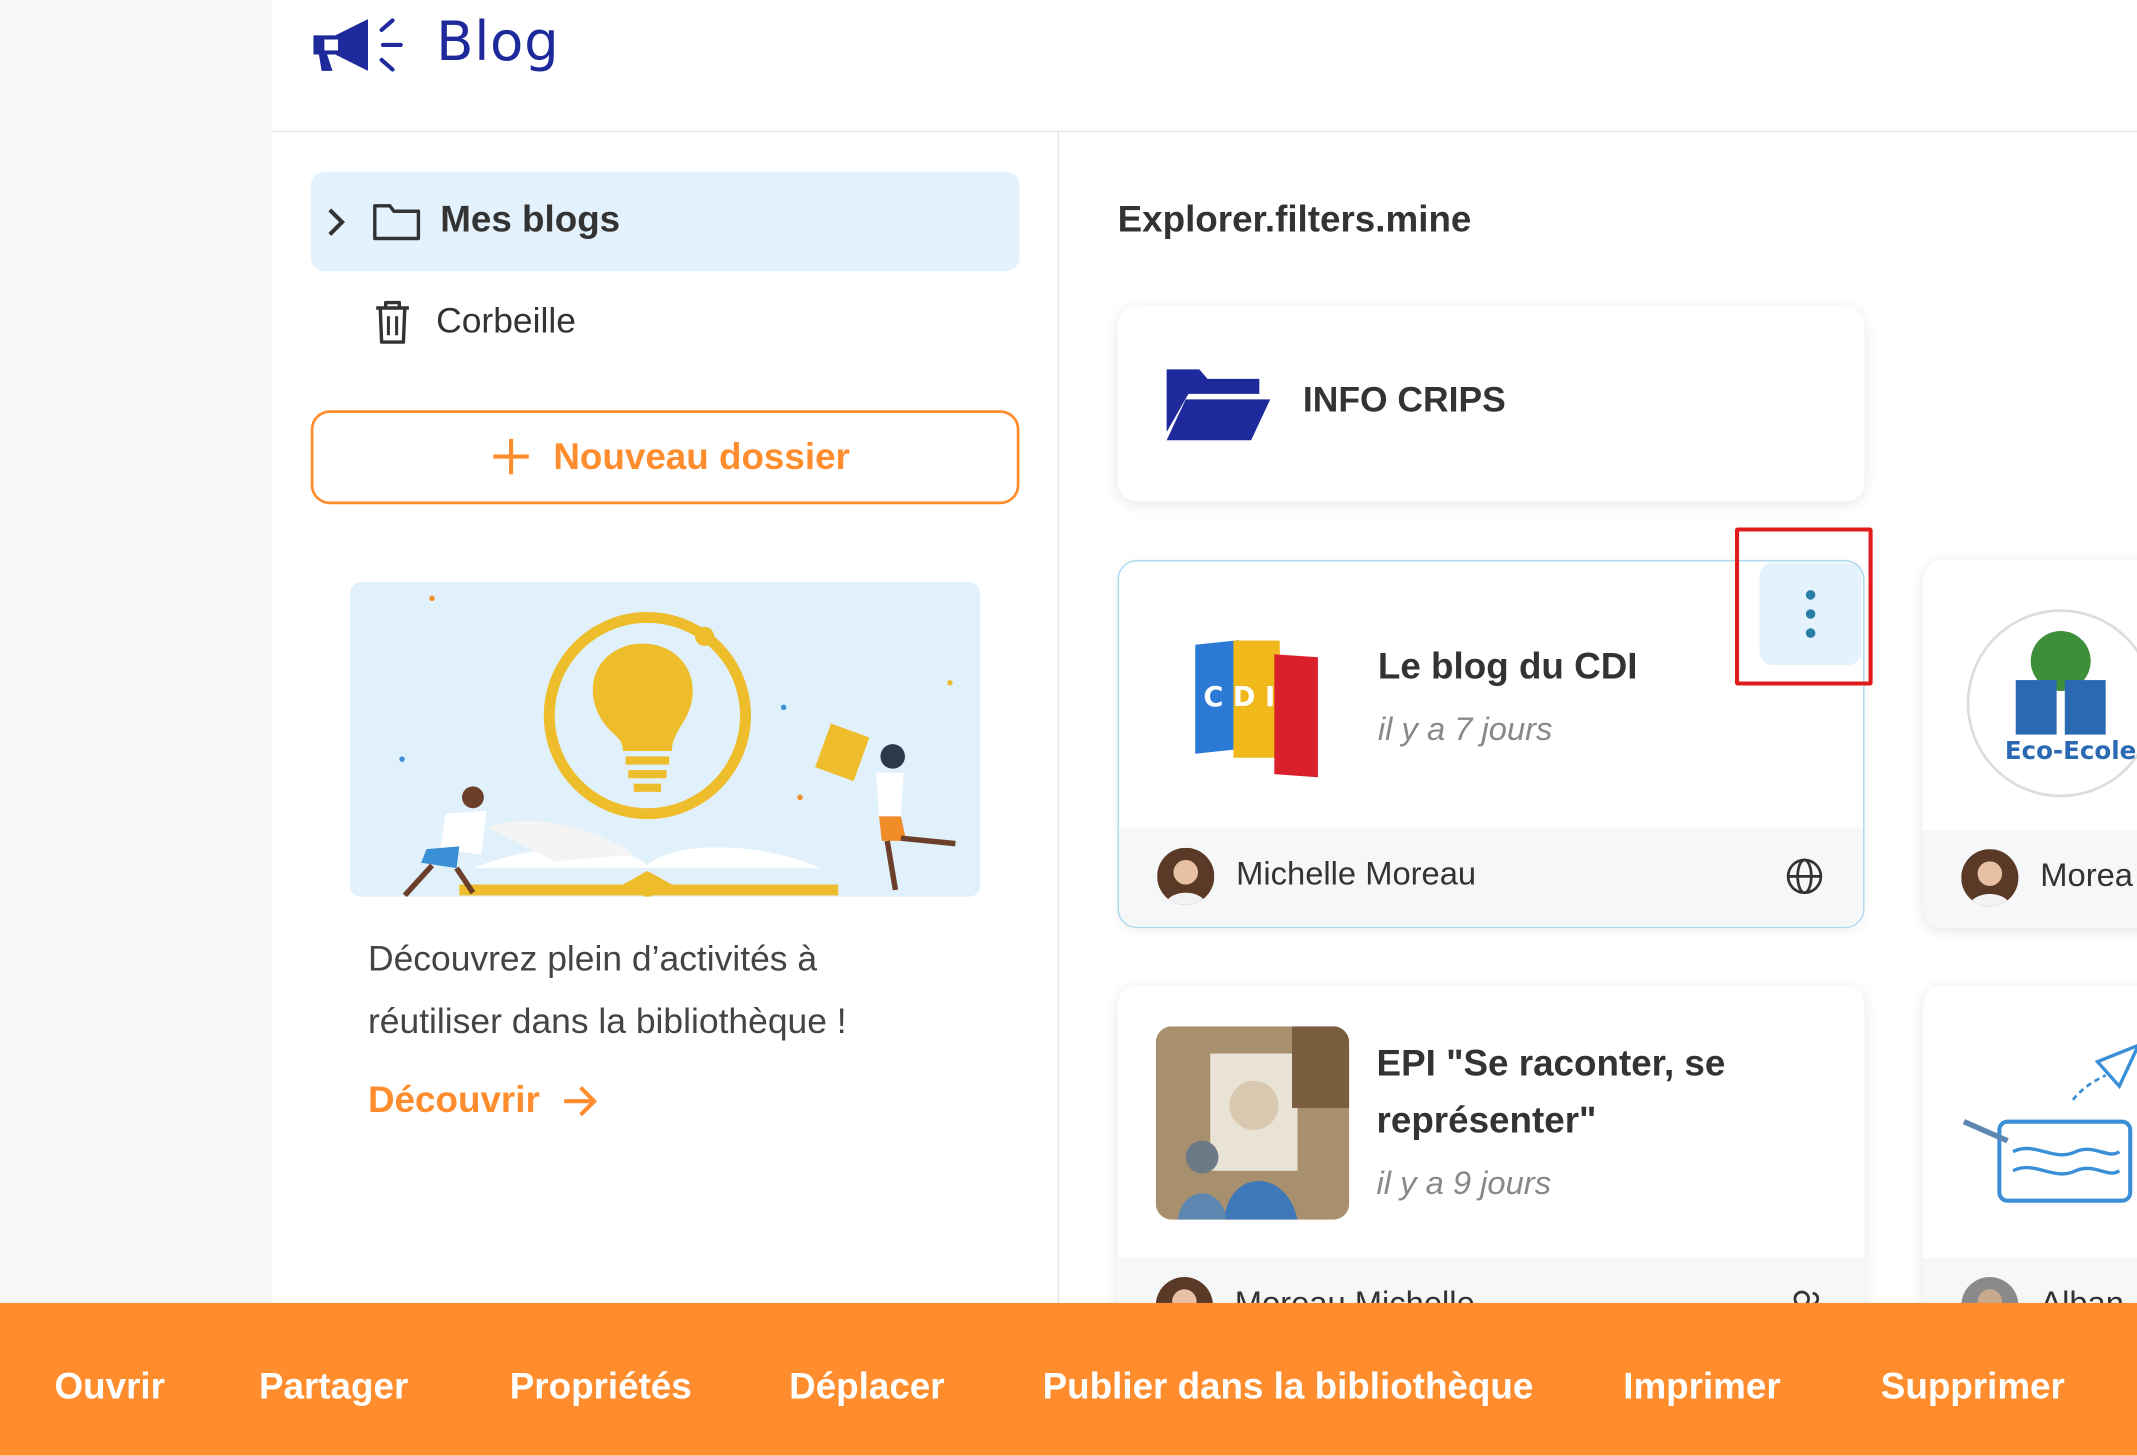 The width and height of the screenshot is (2137, 1456). What do you see at coordinates (581, 1101) in the screenshot?
I see `arrow-right-icon` at bounding box center [581, 1101].